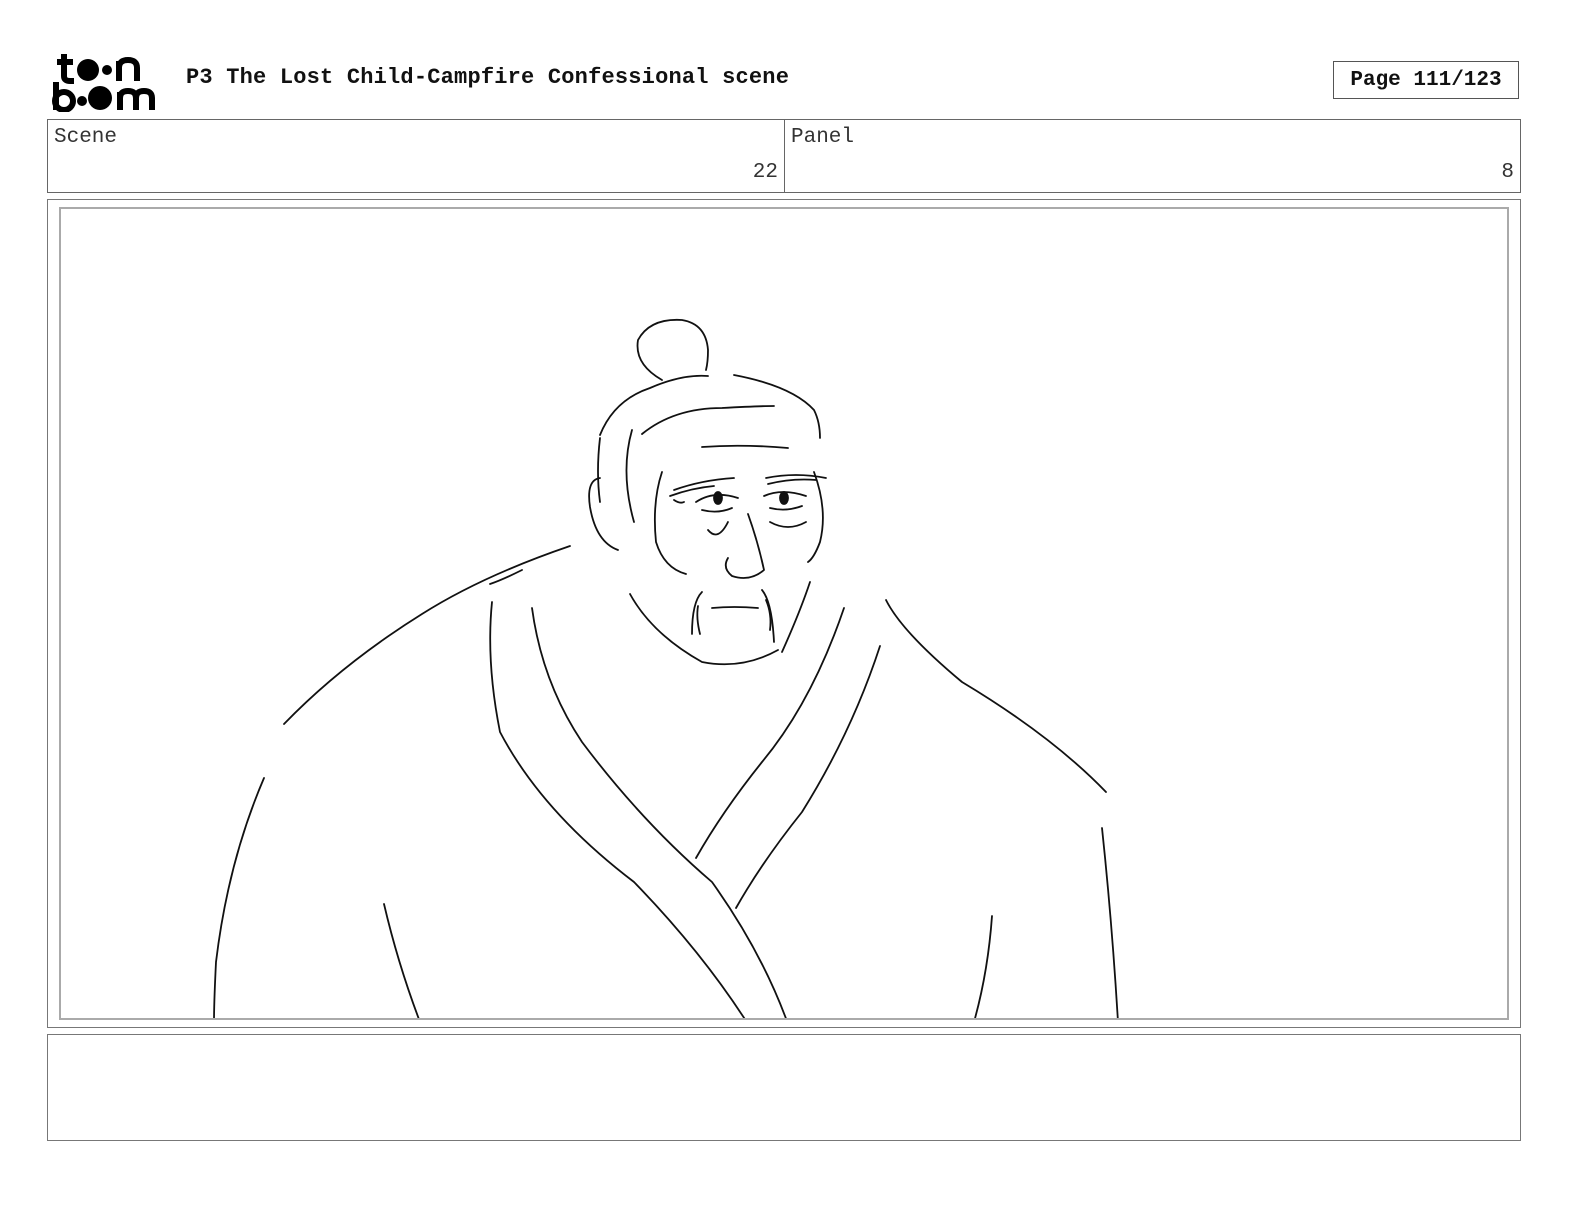 This screenshot has height=1224, width=1584. I want to click on scene-panel-info: Scene 22 Panel 8, so click(784, 156).